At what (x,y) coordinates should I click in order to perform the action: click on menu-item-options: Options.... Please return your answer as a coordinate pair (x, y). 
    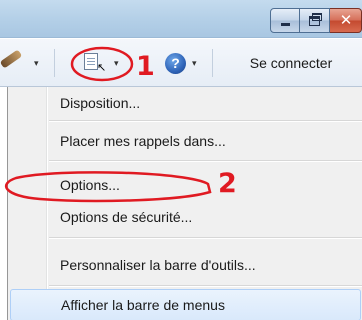
    Looking at the image, I should click on (185, 185).